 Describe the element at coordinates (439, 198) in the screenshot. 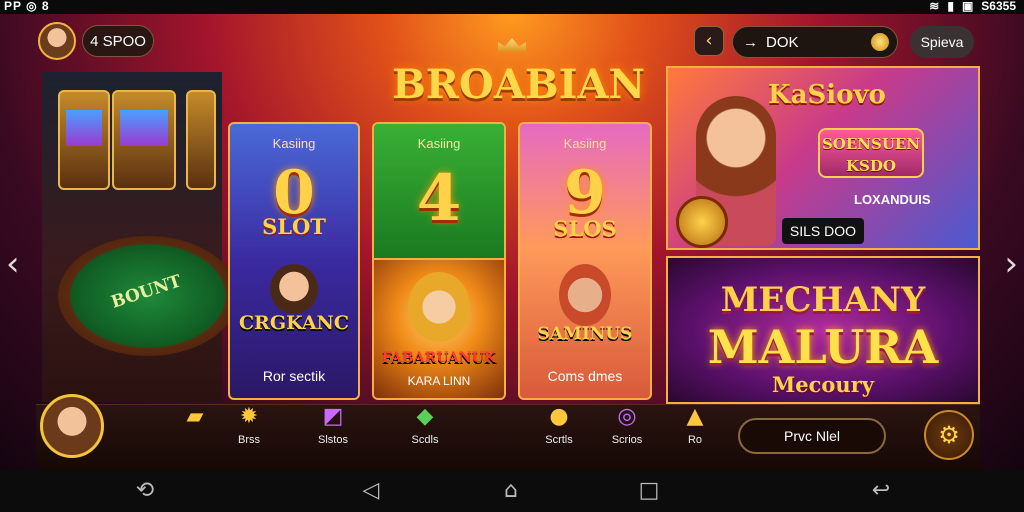

I see `card-number: 4` at that location.